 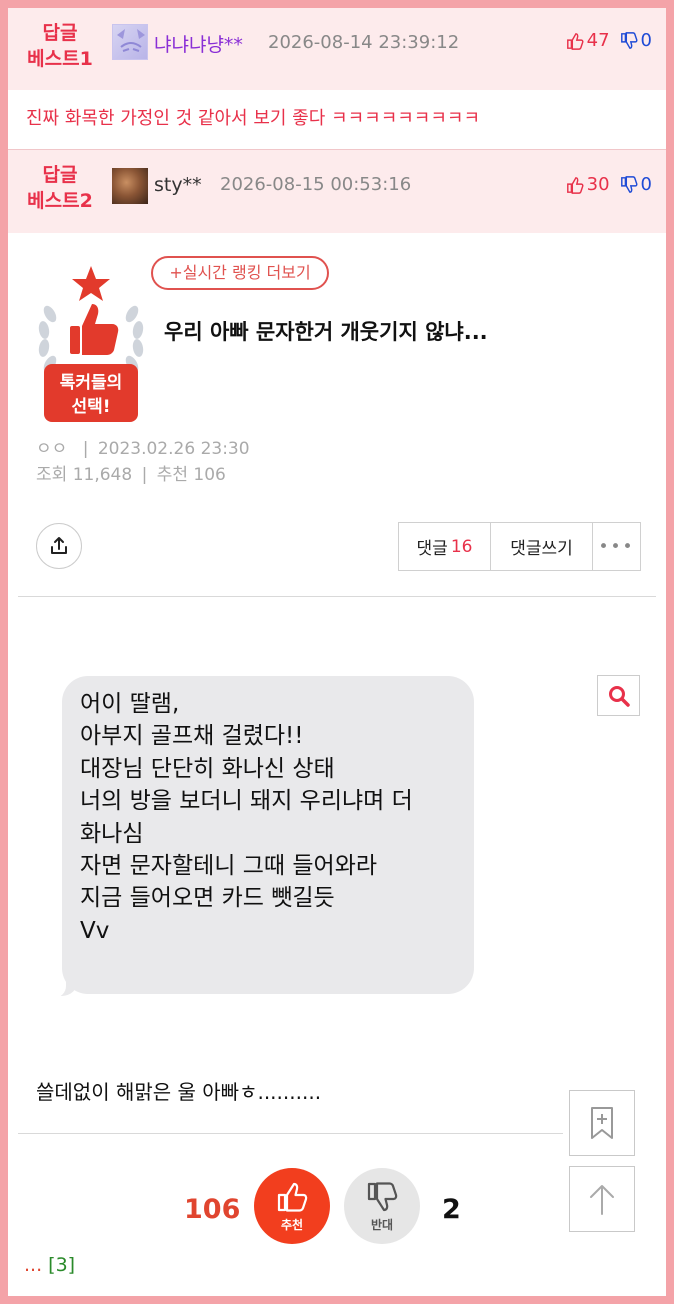 I want to click on share-button, so click(x=59, y=546).